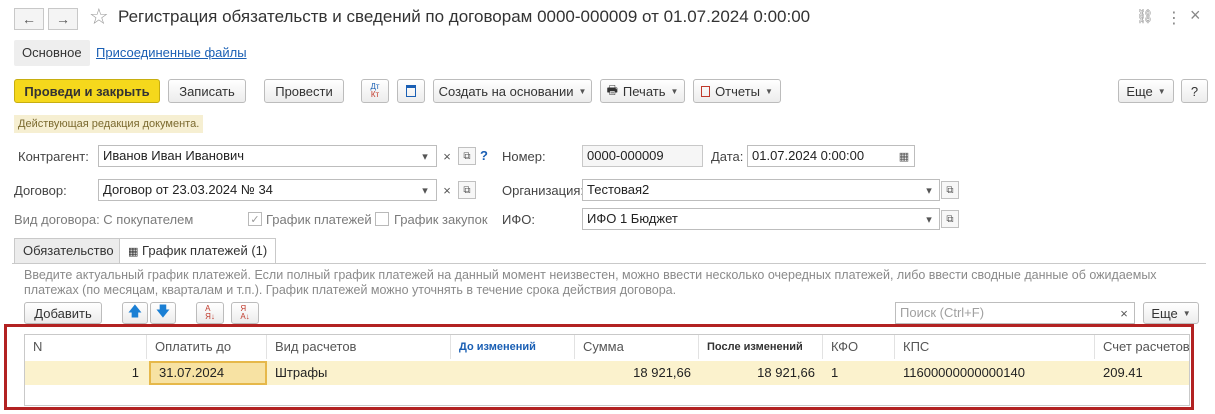 The height and width of the screenshot is (414, 1215). What do you see at coordinates (761, 190) in the screenshot?
I see `organization-field: Тестовая2` at bounding box center [761, 190].